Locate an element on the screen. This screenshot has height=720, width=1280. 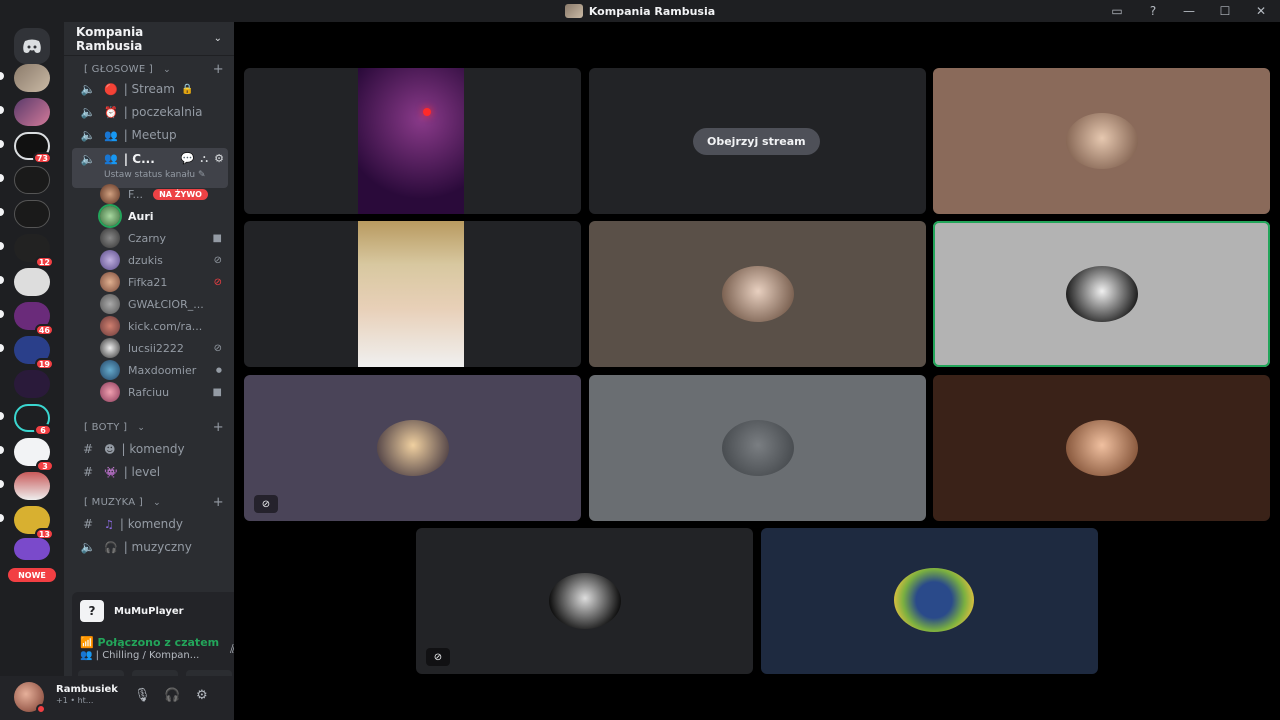
category-music: [ MUZYKA ] ⌄ + is located at coordinates (154, 502).